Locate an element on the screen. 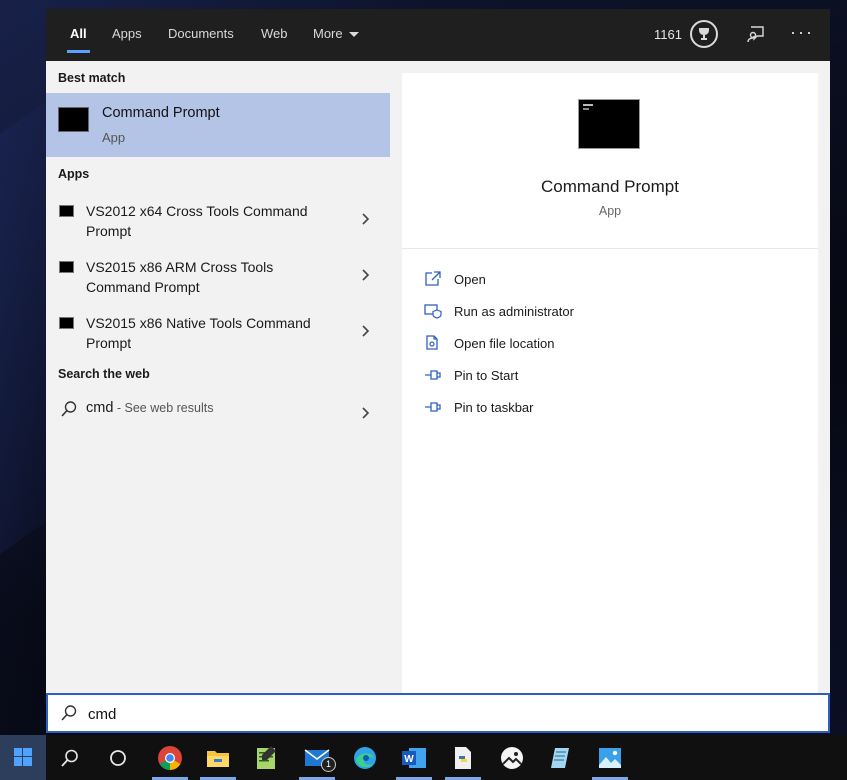 The image size is (847, 780). pin-to-start-action: Pin to Start is located at coordinates (604, 376).